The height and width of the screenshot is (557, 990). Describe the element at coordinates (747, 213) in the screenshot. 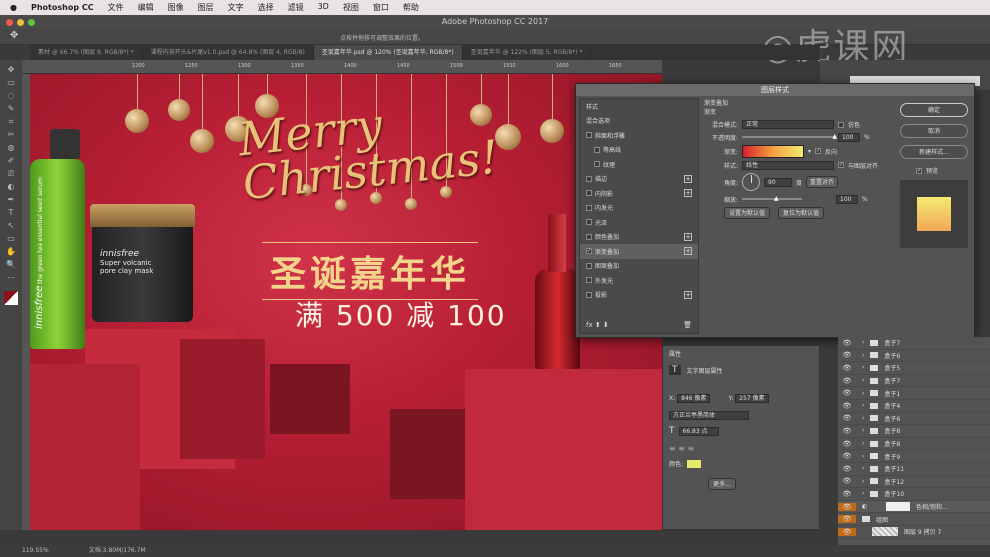

I see `set-default-button: 设置为默认值` at that location.